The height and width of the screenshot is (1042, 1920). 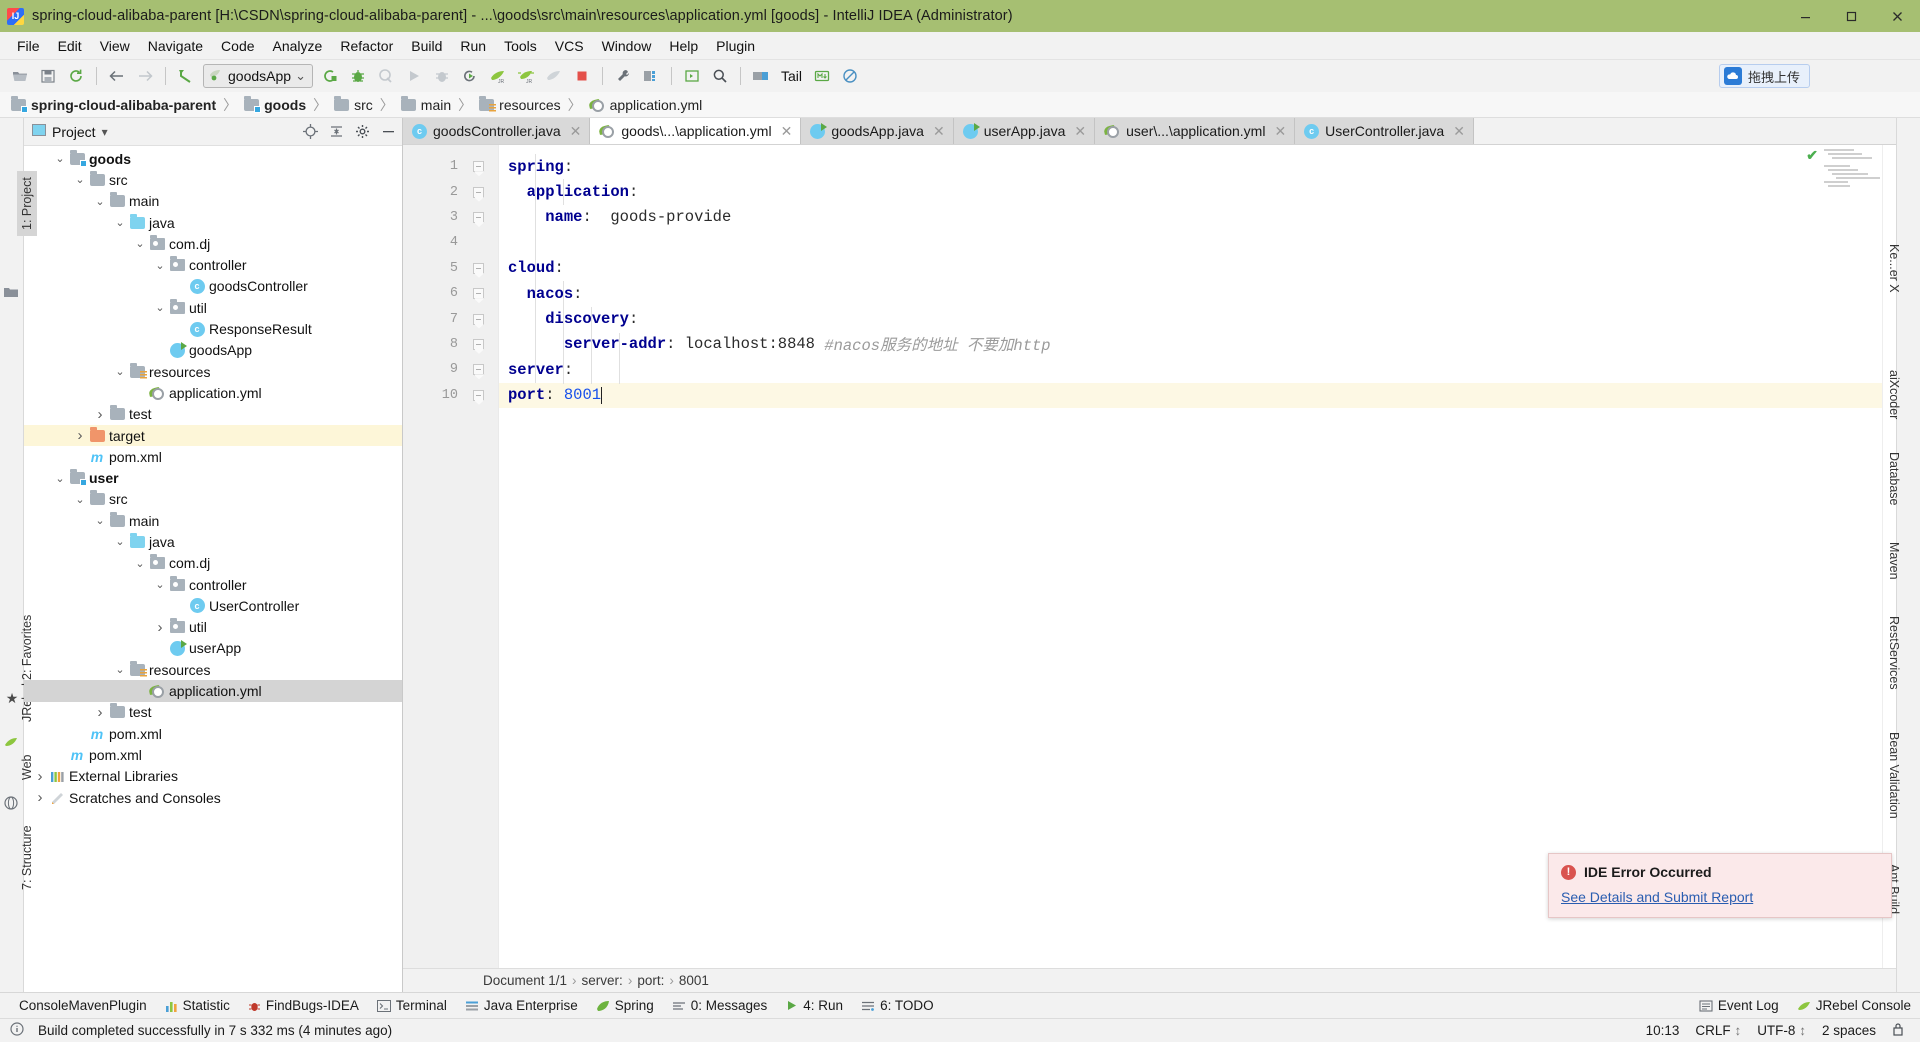 What do you see at coordinates (175, 46) in the screenshot?
I see `menu-item-navigate: Navigate` at bounding box center [175, 46].